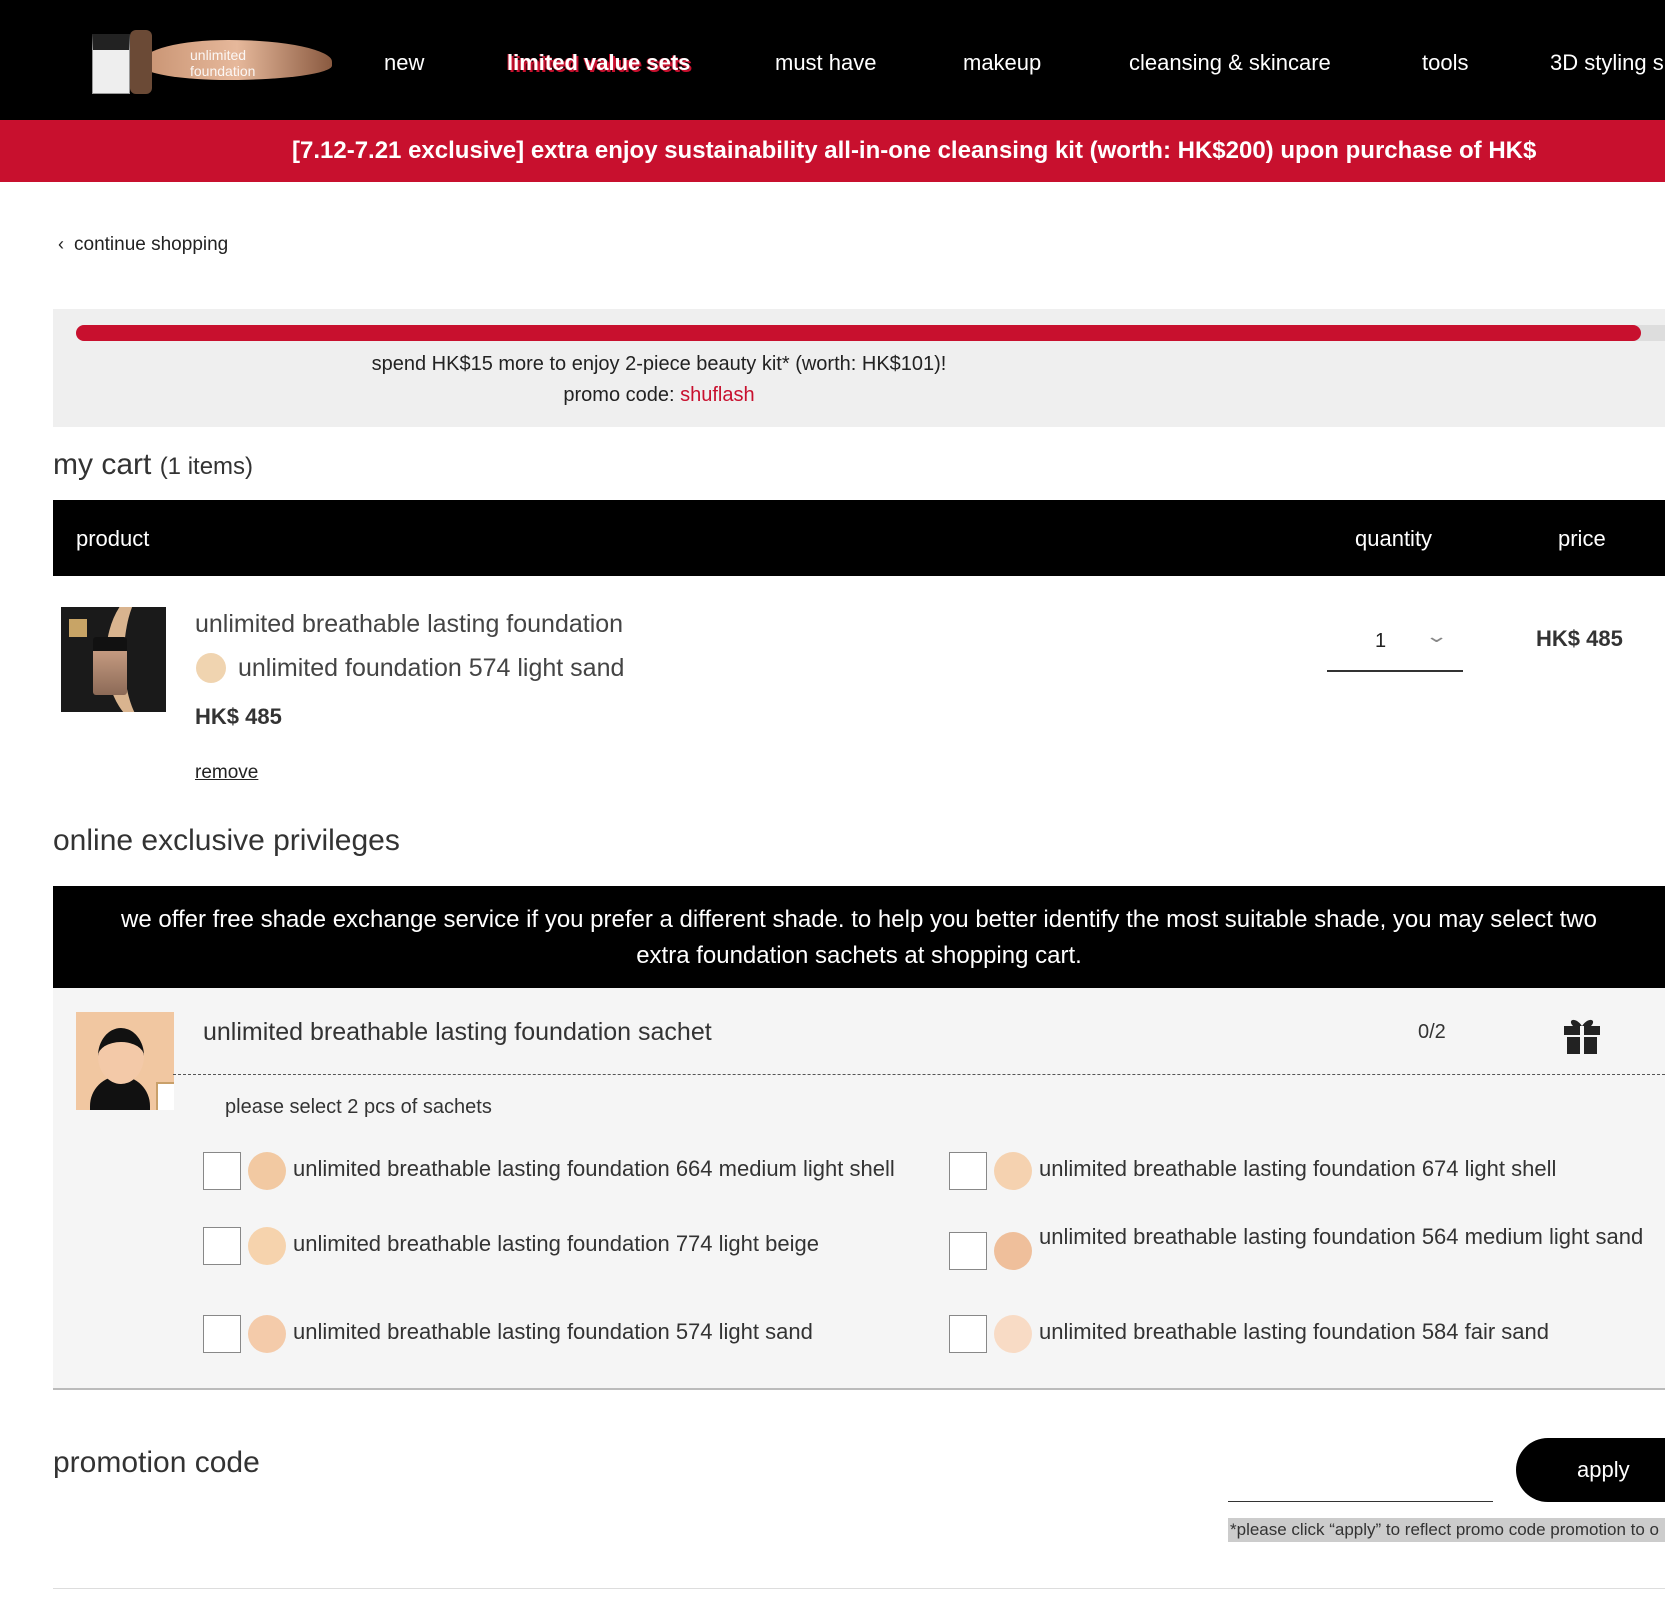 This screenshot has height=1605, width=1665. I want to click on cart-title: my cart (1 items), so click(153, 465).